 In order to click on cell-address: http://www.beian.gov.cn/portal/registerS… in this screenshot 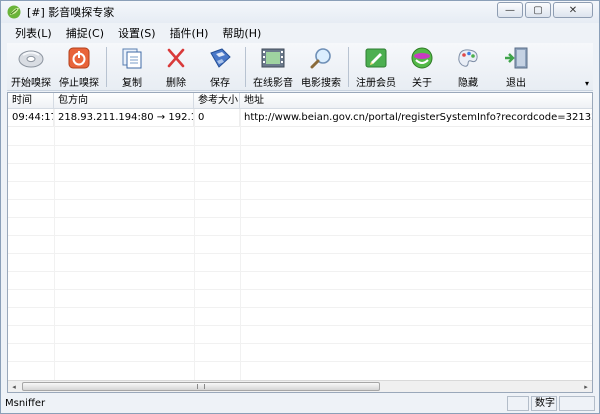, I will do `click(418, 117)`.